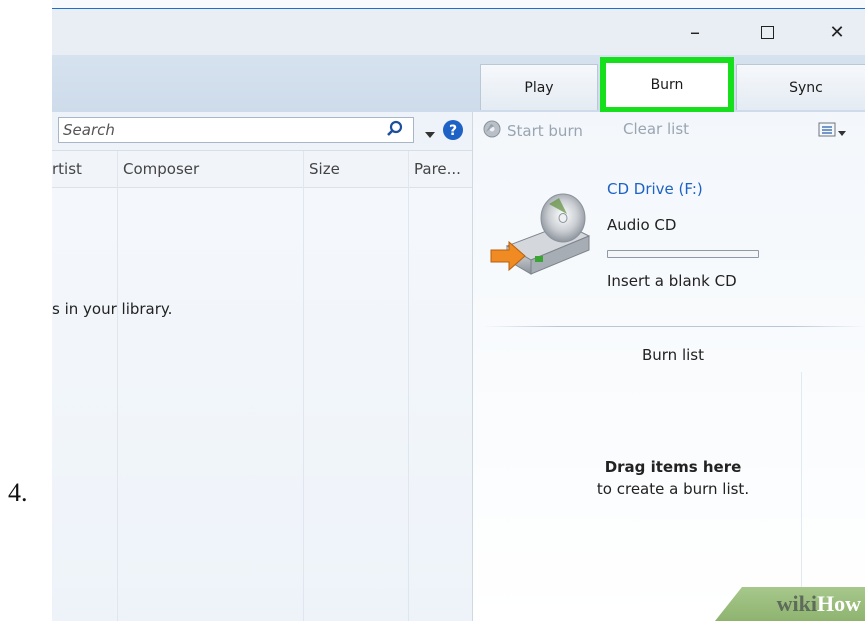  What do you see at coordinates (842, 131) in the screenshot?
I see `chevron-down-icon` at bounding box center [842, 131].